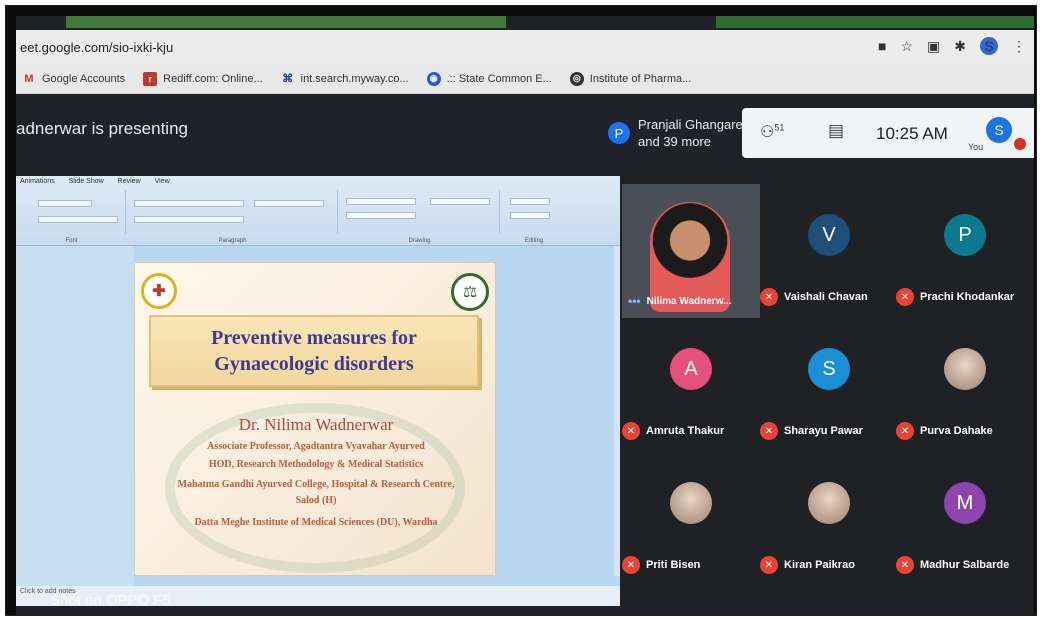 The width and height of the screenshot is (1042, 621). I want to click on participant-name: Kiran Paikrao, so click(819, 565).